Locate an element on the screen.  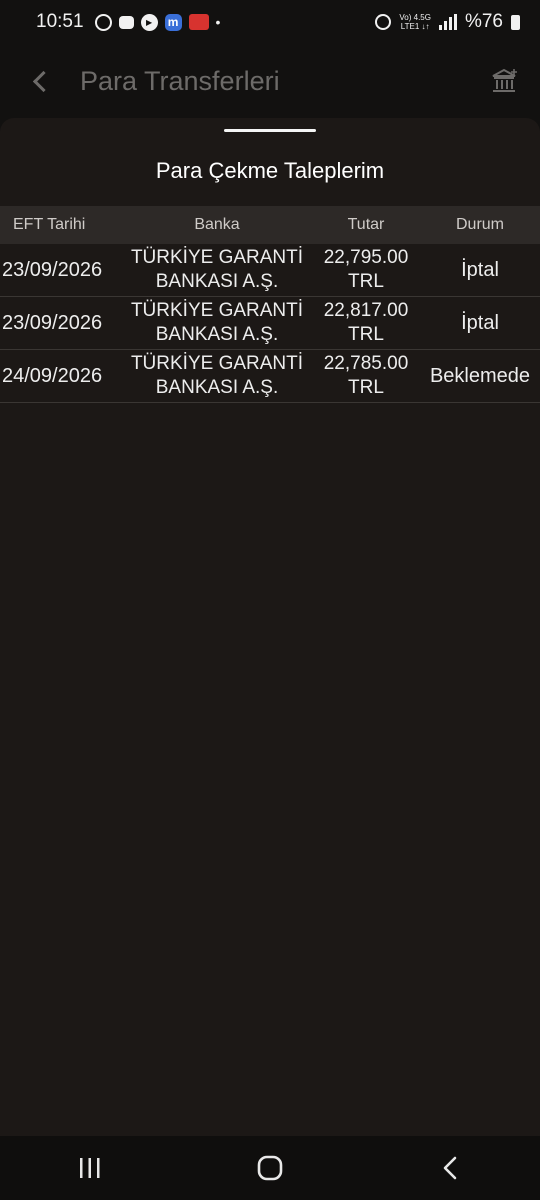
nav-back-button is located at coordinates (450, 1168).